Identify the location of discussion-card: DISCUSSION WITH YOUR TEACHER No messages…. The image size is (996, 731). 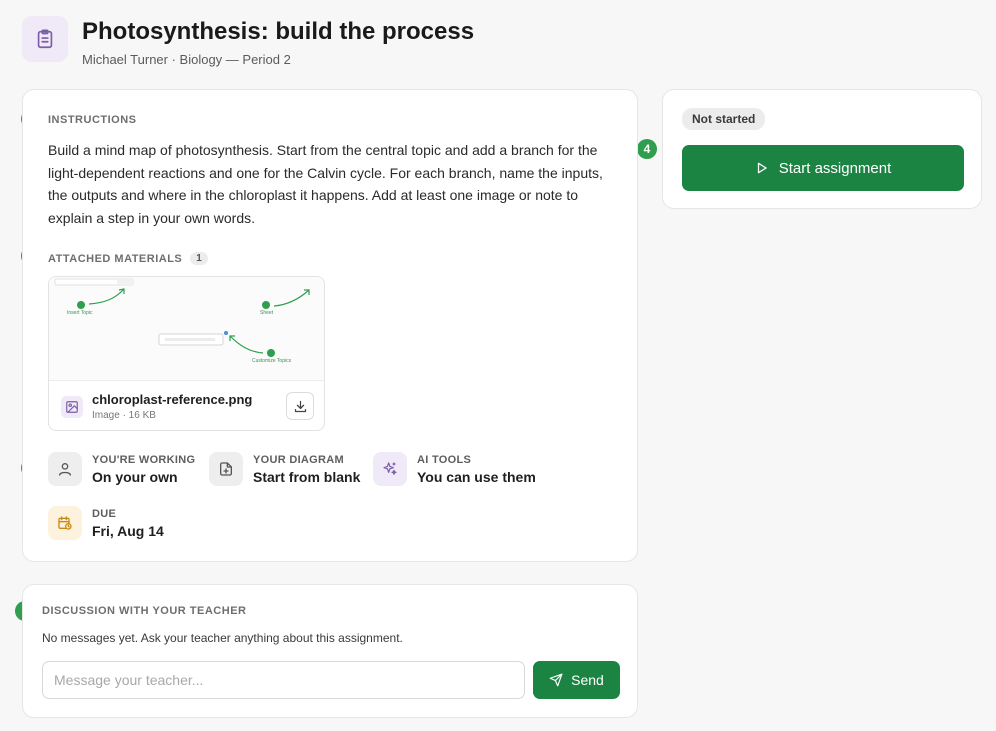
(330, 651).